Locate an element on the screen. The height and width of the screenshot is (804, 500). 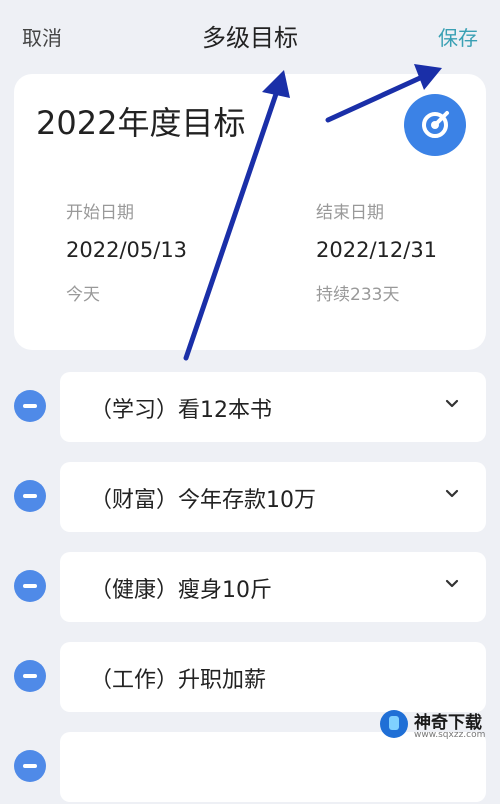
goal-item: （财富）今年存款10万 is located at coordinates (273, 497).